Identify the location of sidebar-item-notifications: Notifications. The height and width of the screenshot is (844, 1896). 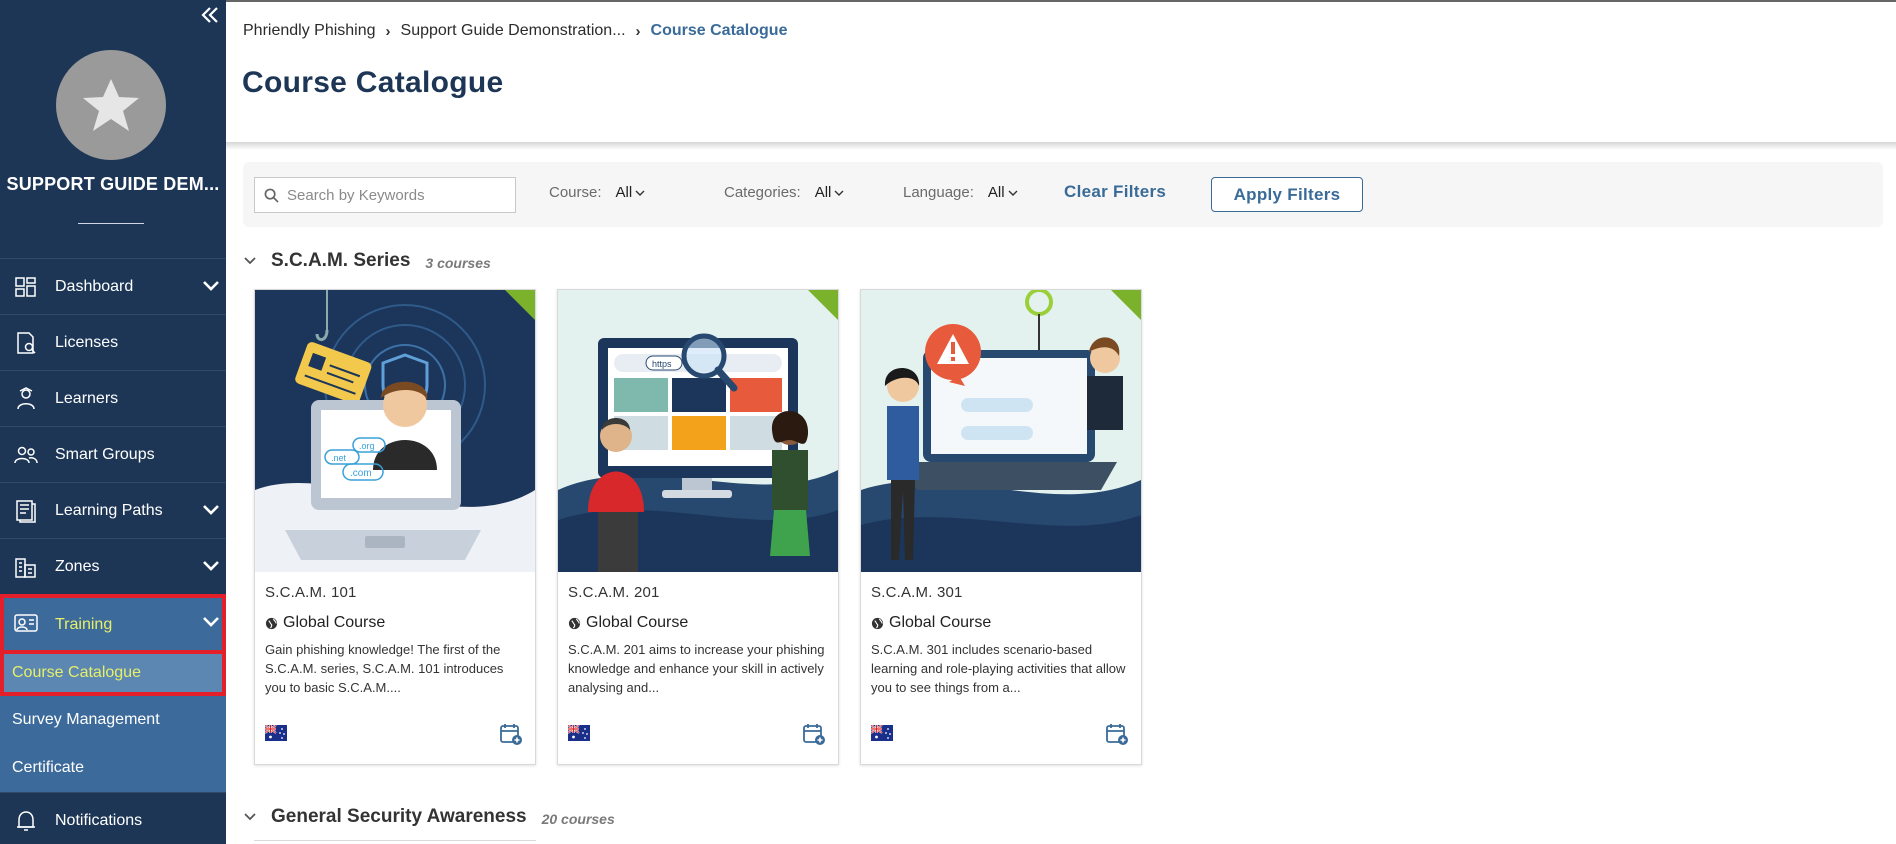
(113, 818).